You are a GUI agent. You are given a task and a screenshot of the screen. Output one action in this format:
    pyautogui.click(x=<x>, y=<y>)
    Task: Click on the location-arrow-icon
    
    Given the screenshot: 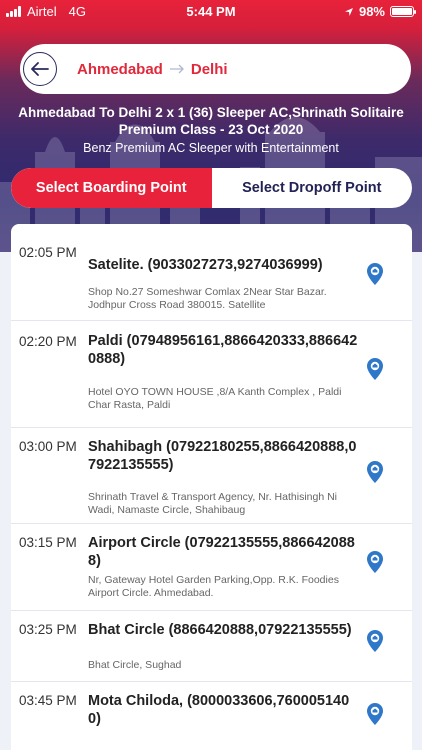 What is the action you would take?
    pyautogui.click(x=348, y=11)
    